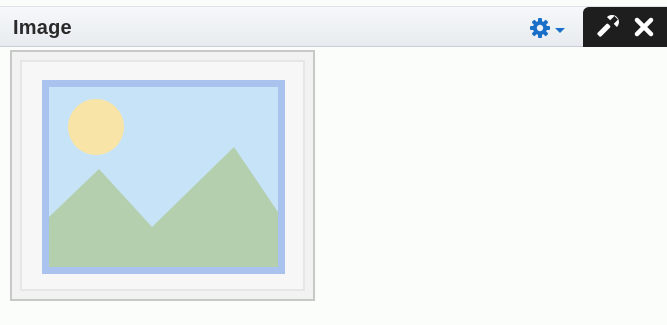  I want to click on panel-header: Image, so click(333, 26).